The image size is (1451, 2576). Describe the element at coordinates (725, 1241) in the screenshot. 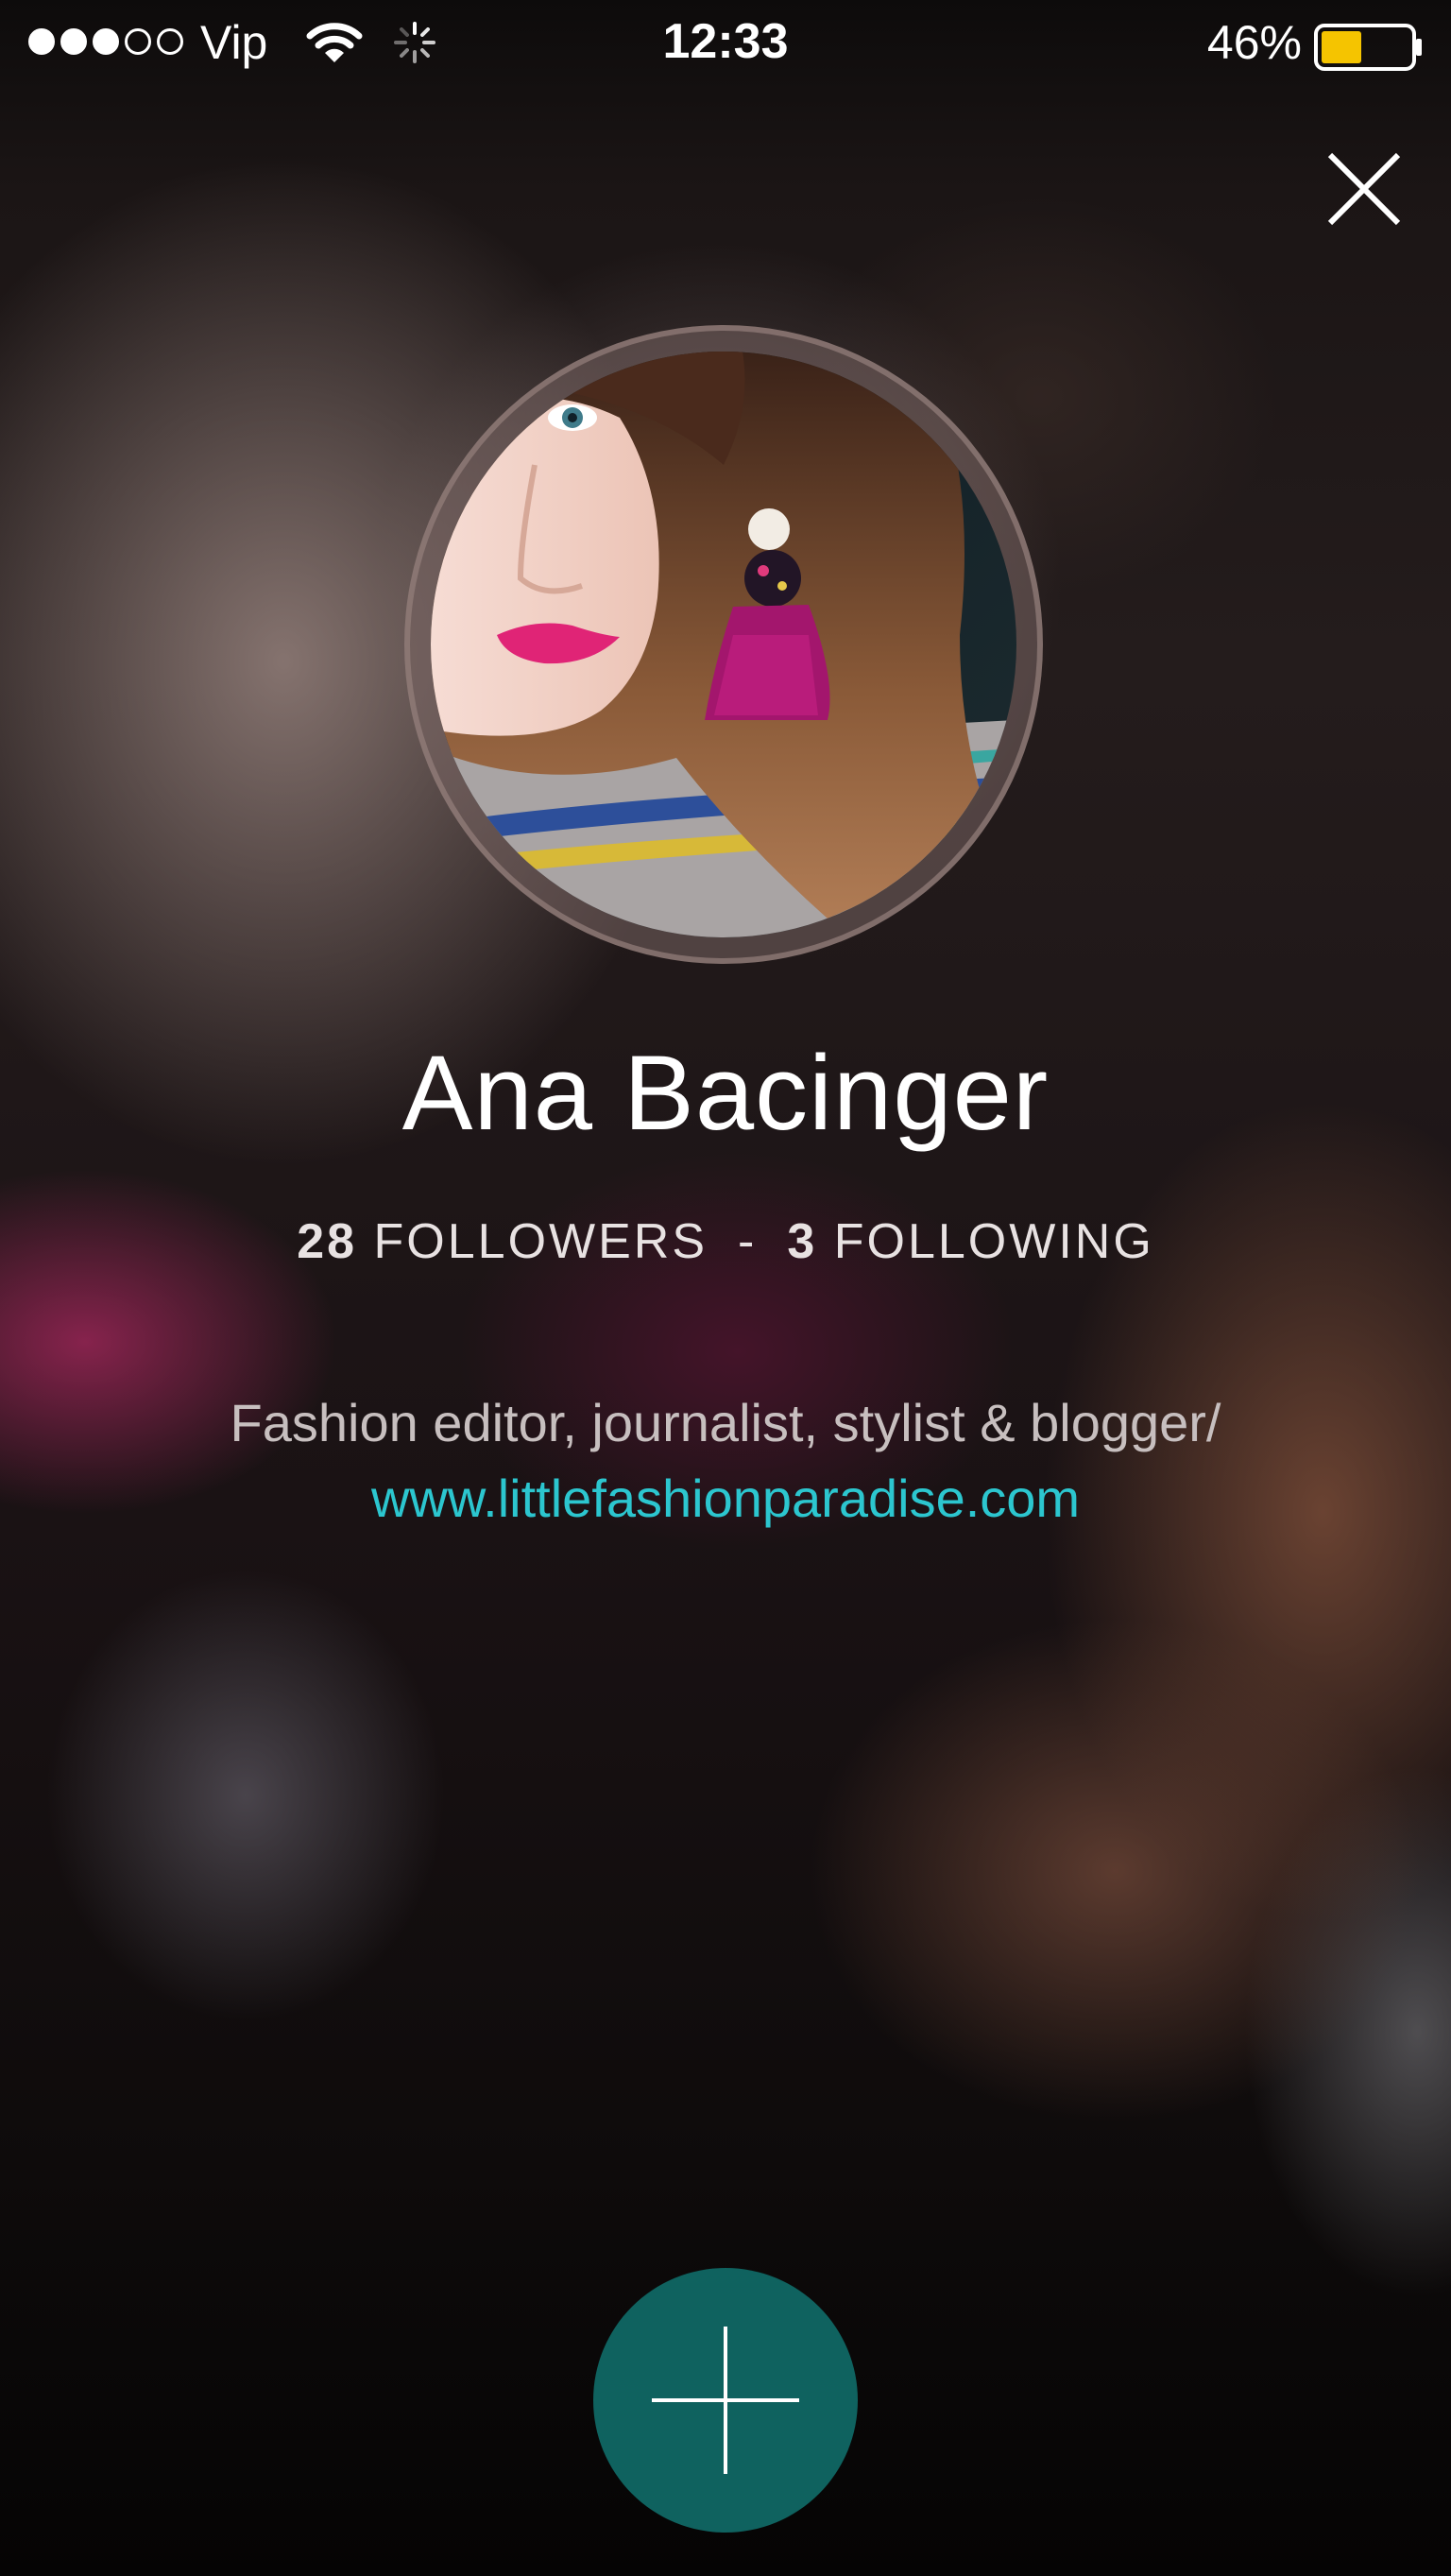

I see `follow-stats: 28 FOLLOWERS -3 FOLLOWING` at that location.